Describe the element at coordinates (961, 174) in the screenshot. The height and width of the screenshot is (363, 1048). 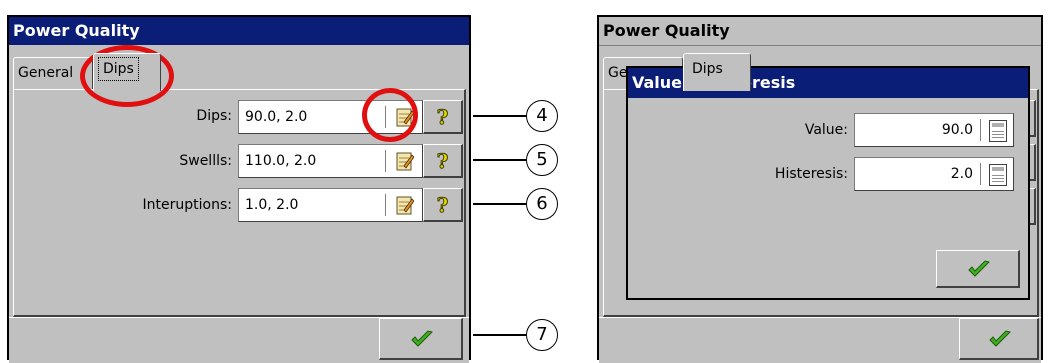
I see `histeresis-value: 2.0` at that location.